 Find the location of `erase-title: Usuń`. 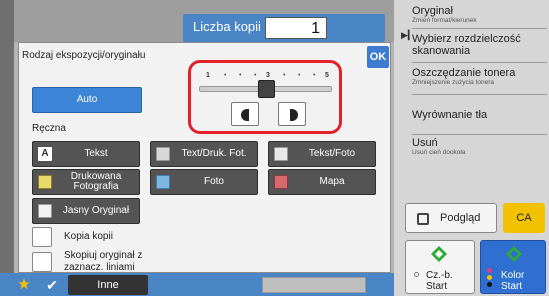

erase-title: Usuń is located at coordinates (425, 143).